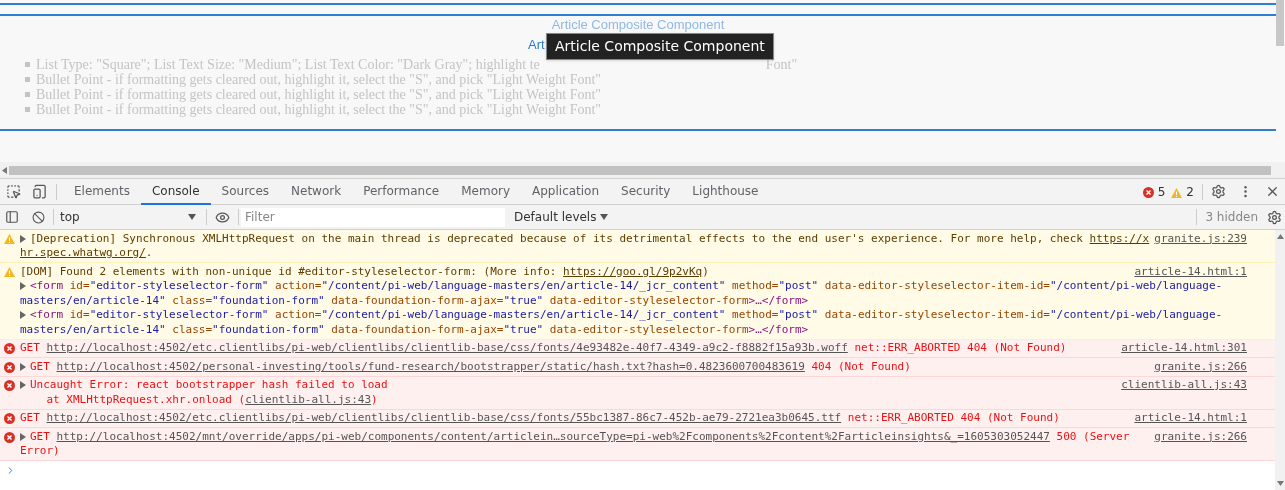  Describe the element at coordinates (1161, 191) in the screenshot. I see `error-count: 5` at that location.